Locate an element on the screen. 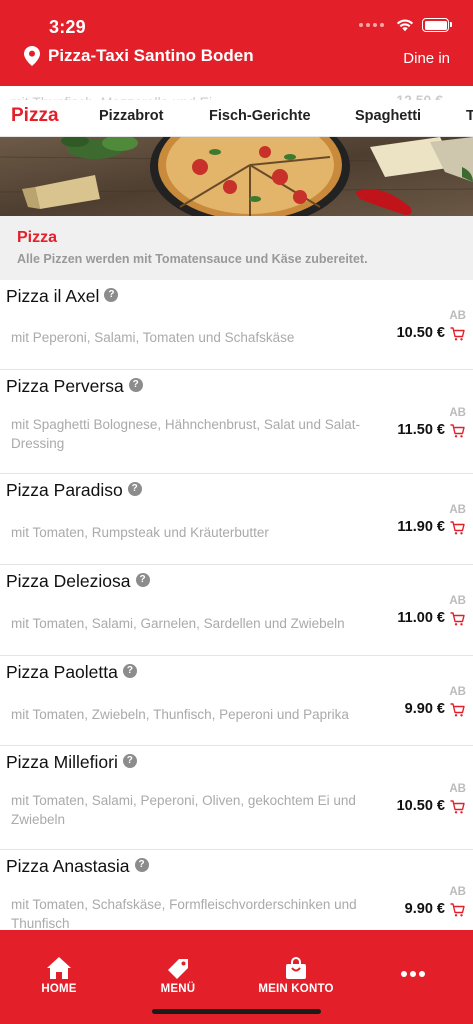 This screenshot has height=1024, width=473. tab-pizza: Pizza is located at coordinates (35, 116).